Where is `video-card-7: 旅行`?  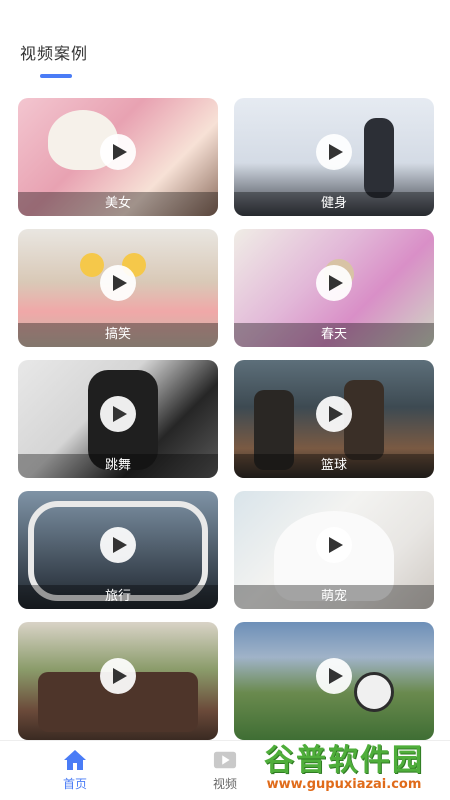 video-card-7: 旅行 is located at coordinates (118, 550).